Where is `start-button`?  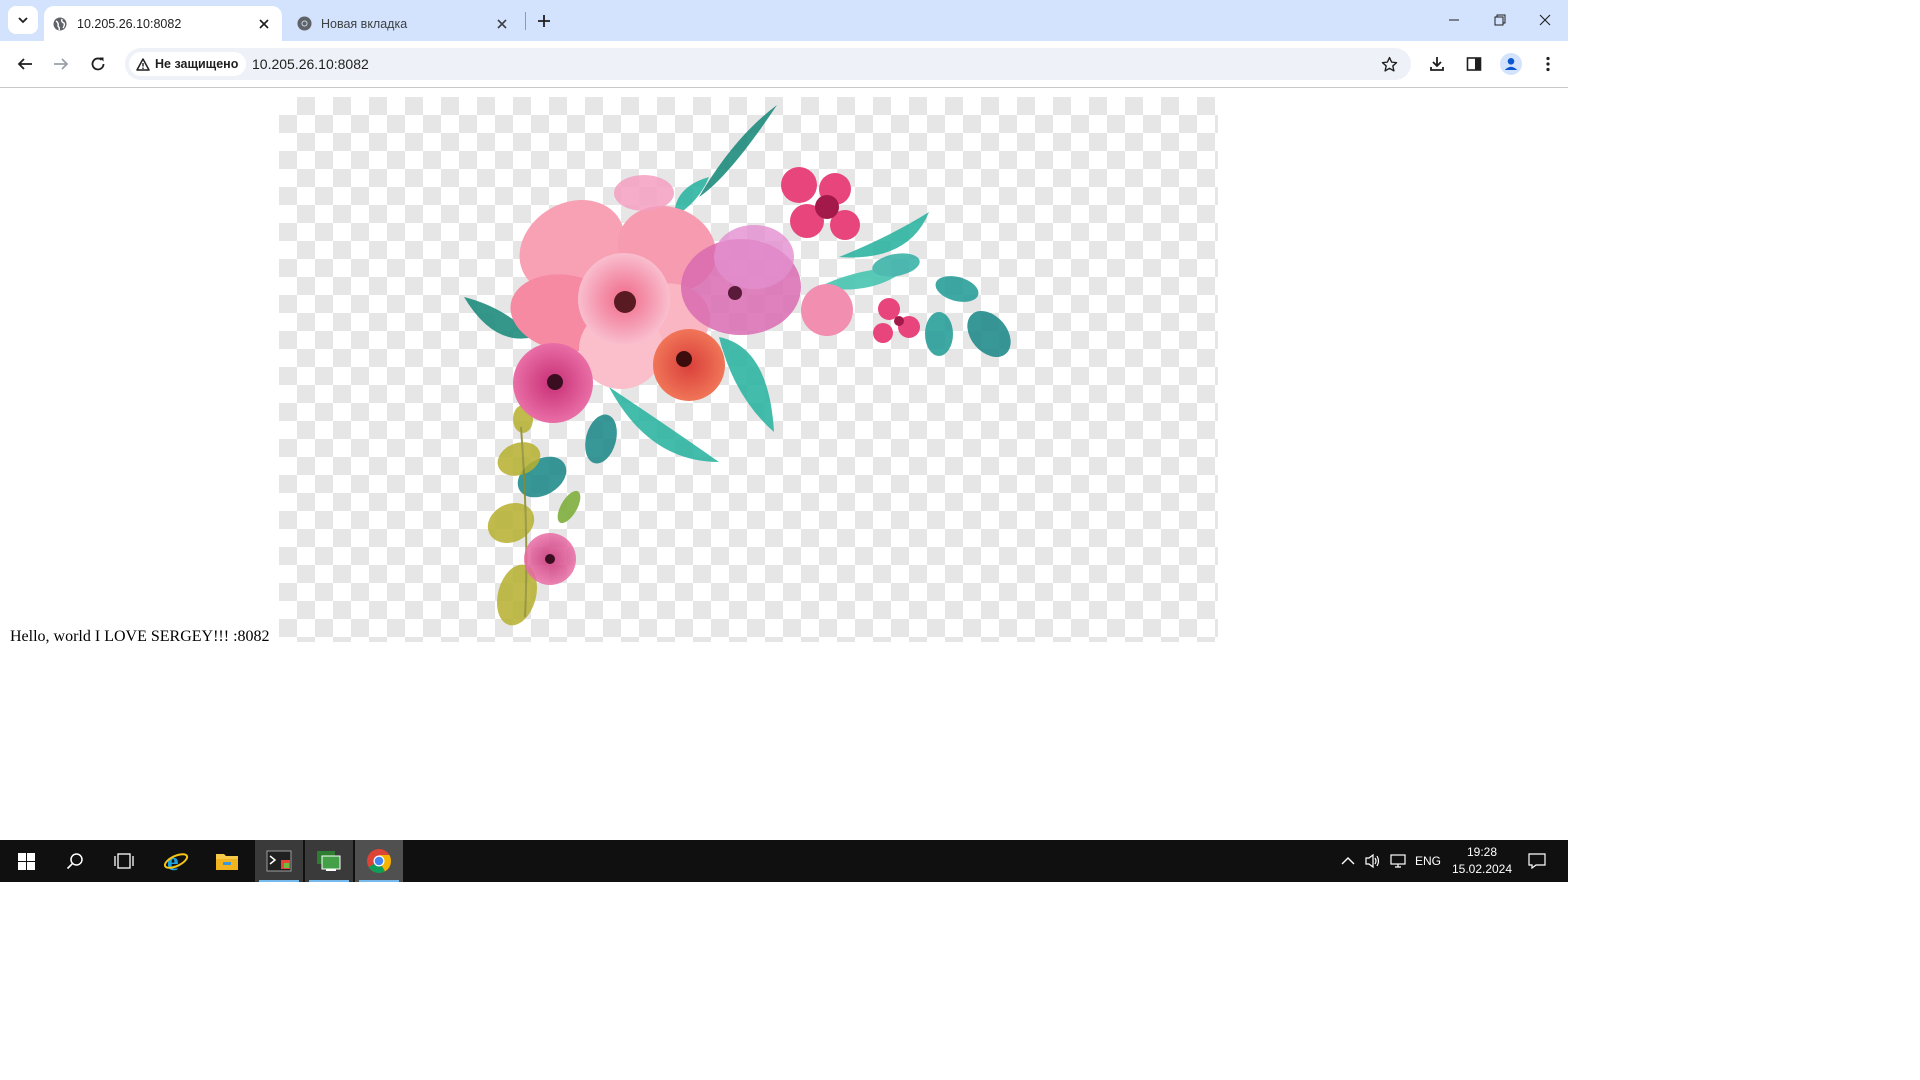 start-button is located at coordinates (26, 861).